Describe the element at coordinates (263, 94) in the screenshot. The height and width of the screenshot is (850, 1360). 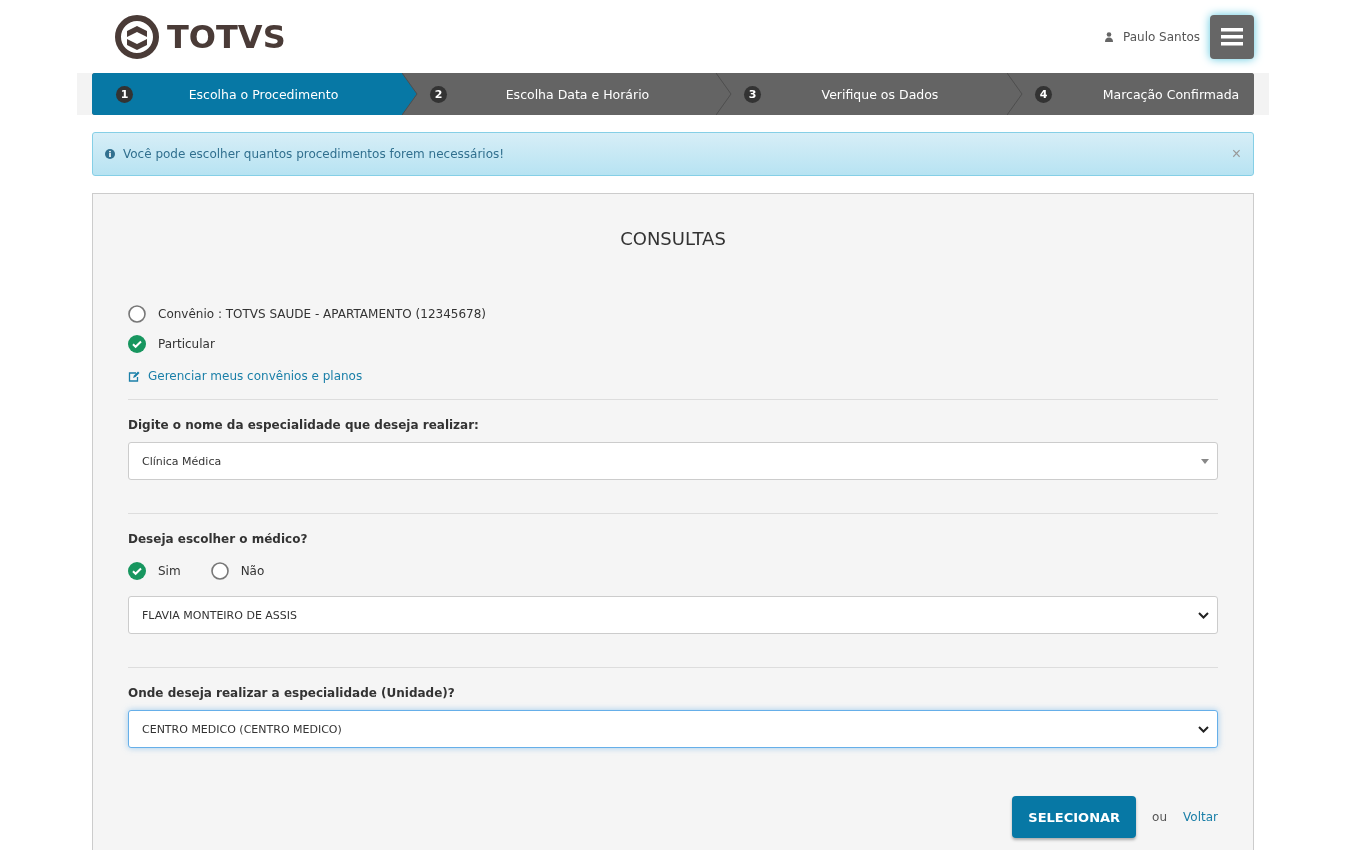
I see `step-label: Escolha o Procedimento` at that location.